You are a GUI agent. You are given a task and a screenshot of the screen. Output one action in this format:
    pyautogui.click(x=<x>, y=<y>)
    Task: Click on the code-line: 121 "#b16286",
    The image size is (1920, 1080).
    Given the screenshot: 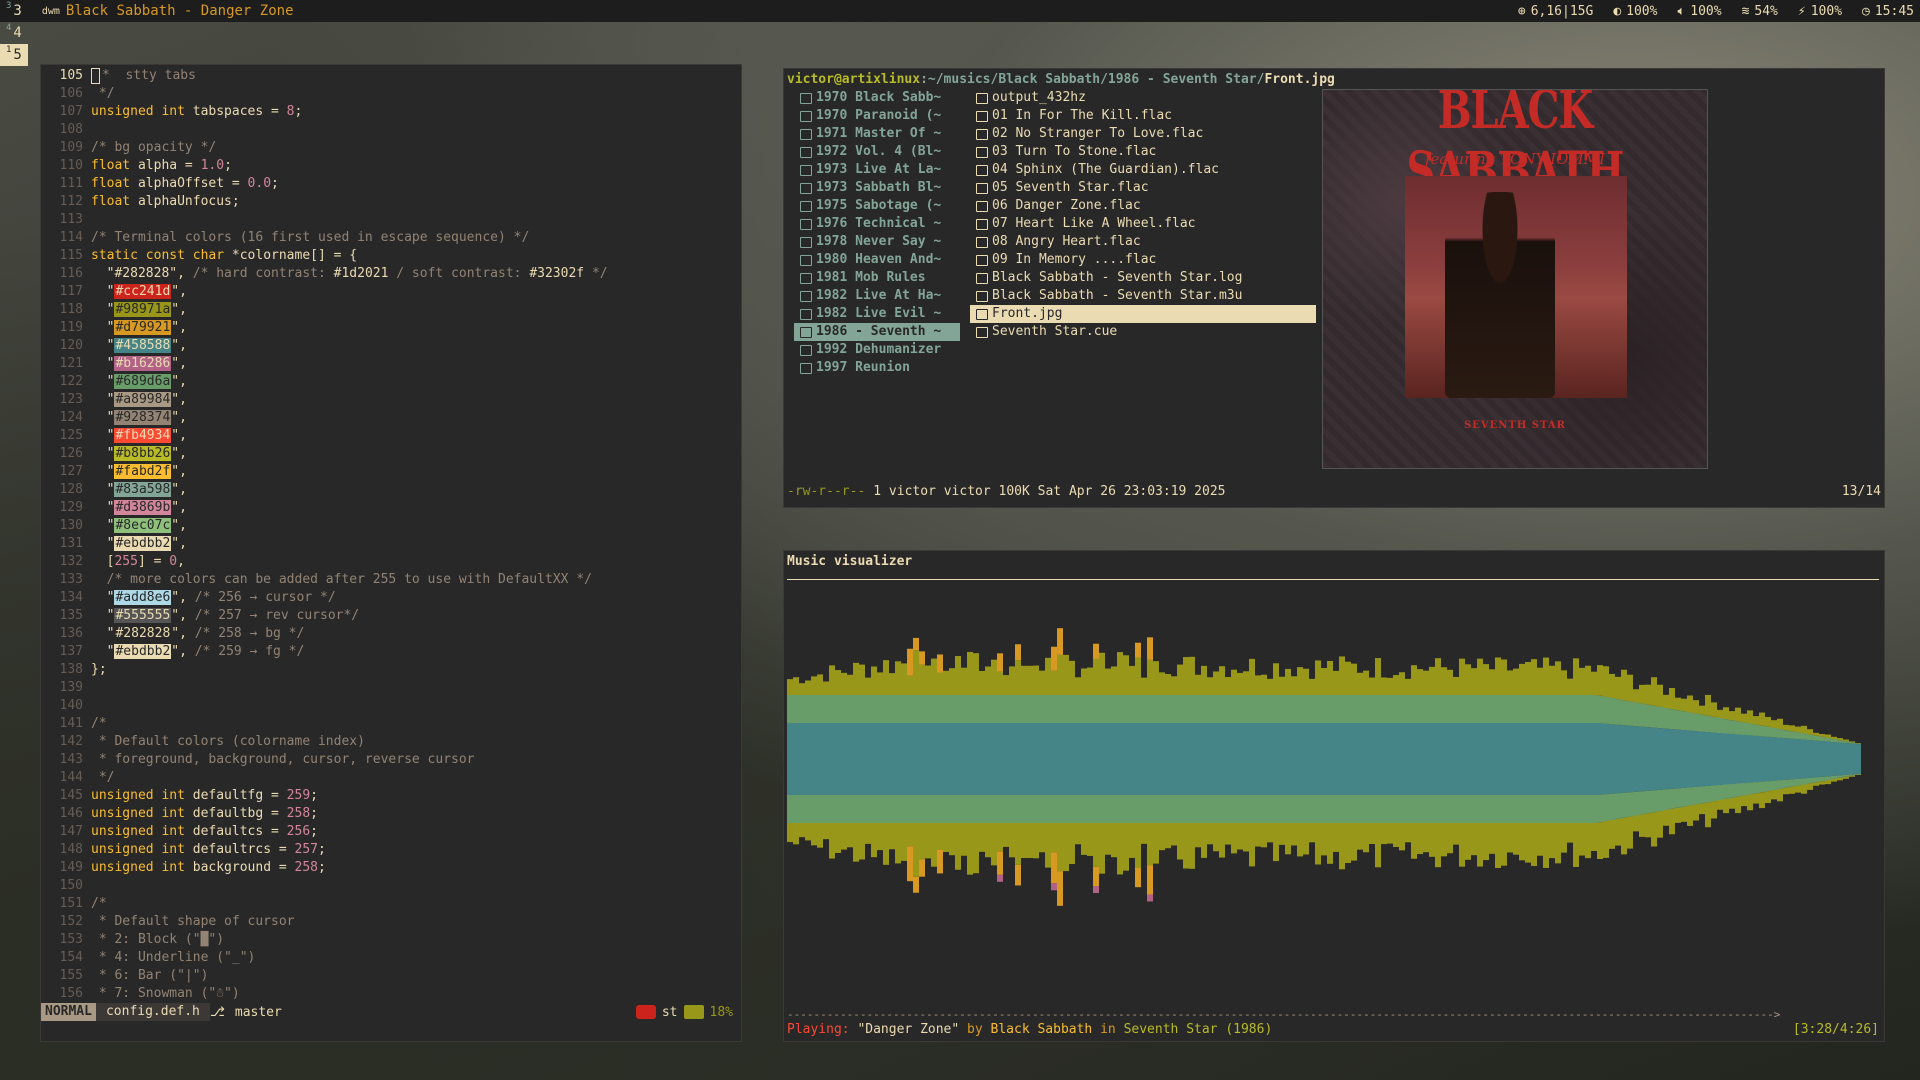 What is the action you would take?
    pyautogui.click(x=391, y=364)
    